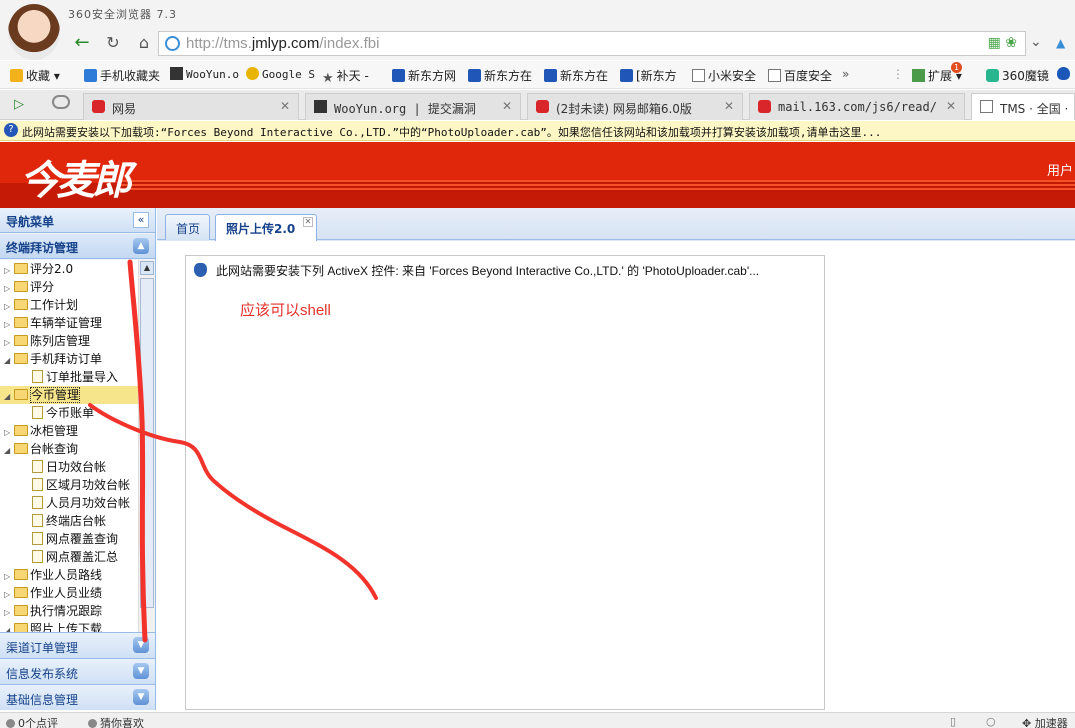  Describe the element at coordinates (81, 485) in the screenshot. I see `tree-node: 区域月功效台帐` at that location.